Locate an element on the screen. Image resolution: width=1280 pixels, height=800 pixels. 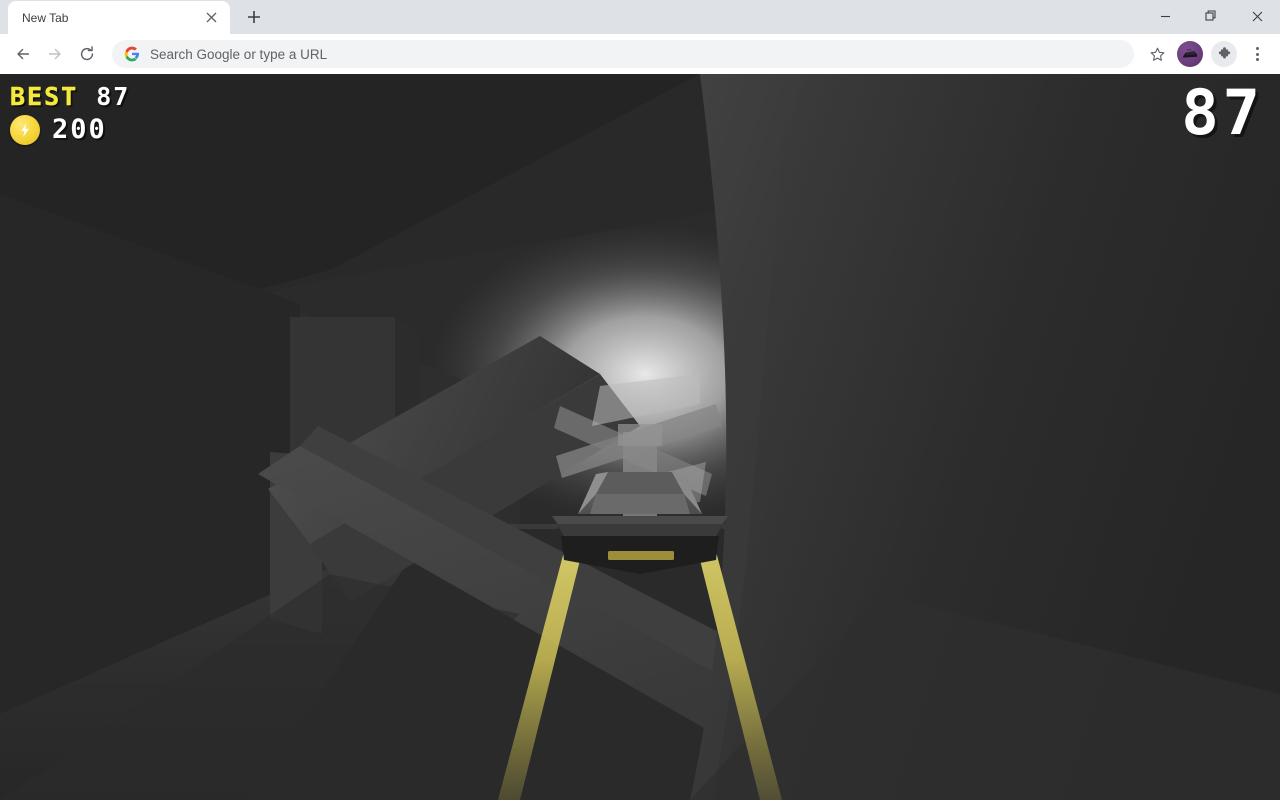
back-arrow-icon is located at coordinates (23, 54).